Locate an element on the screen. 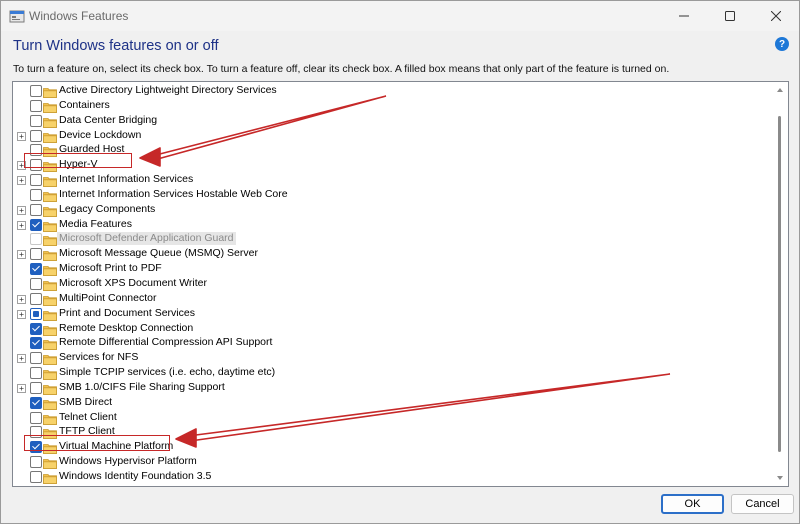  feature-label: Microsoft Defender Application Guard is located at coordinates (146, 239).